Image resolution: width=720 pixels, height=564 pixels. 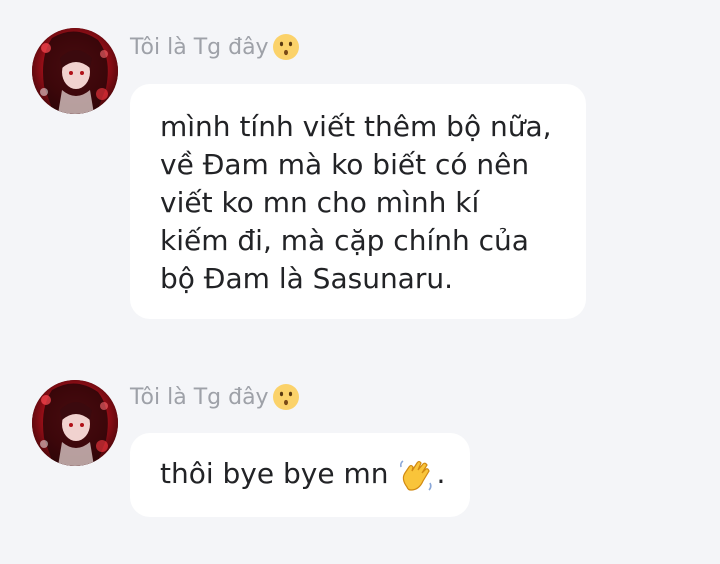 What do you see at coordinates (274, 473) in the screenshot?
I see `message-text: thôi bye bye mn` at bounding box center [274, 473].